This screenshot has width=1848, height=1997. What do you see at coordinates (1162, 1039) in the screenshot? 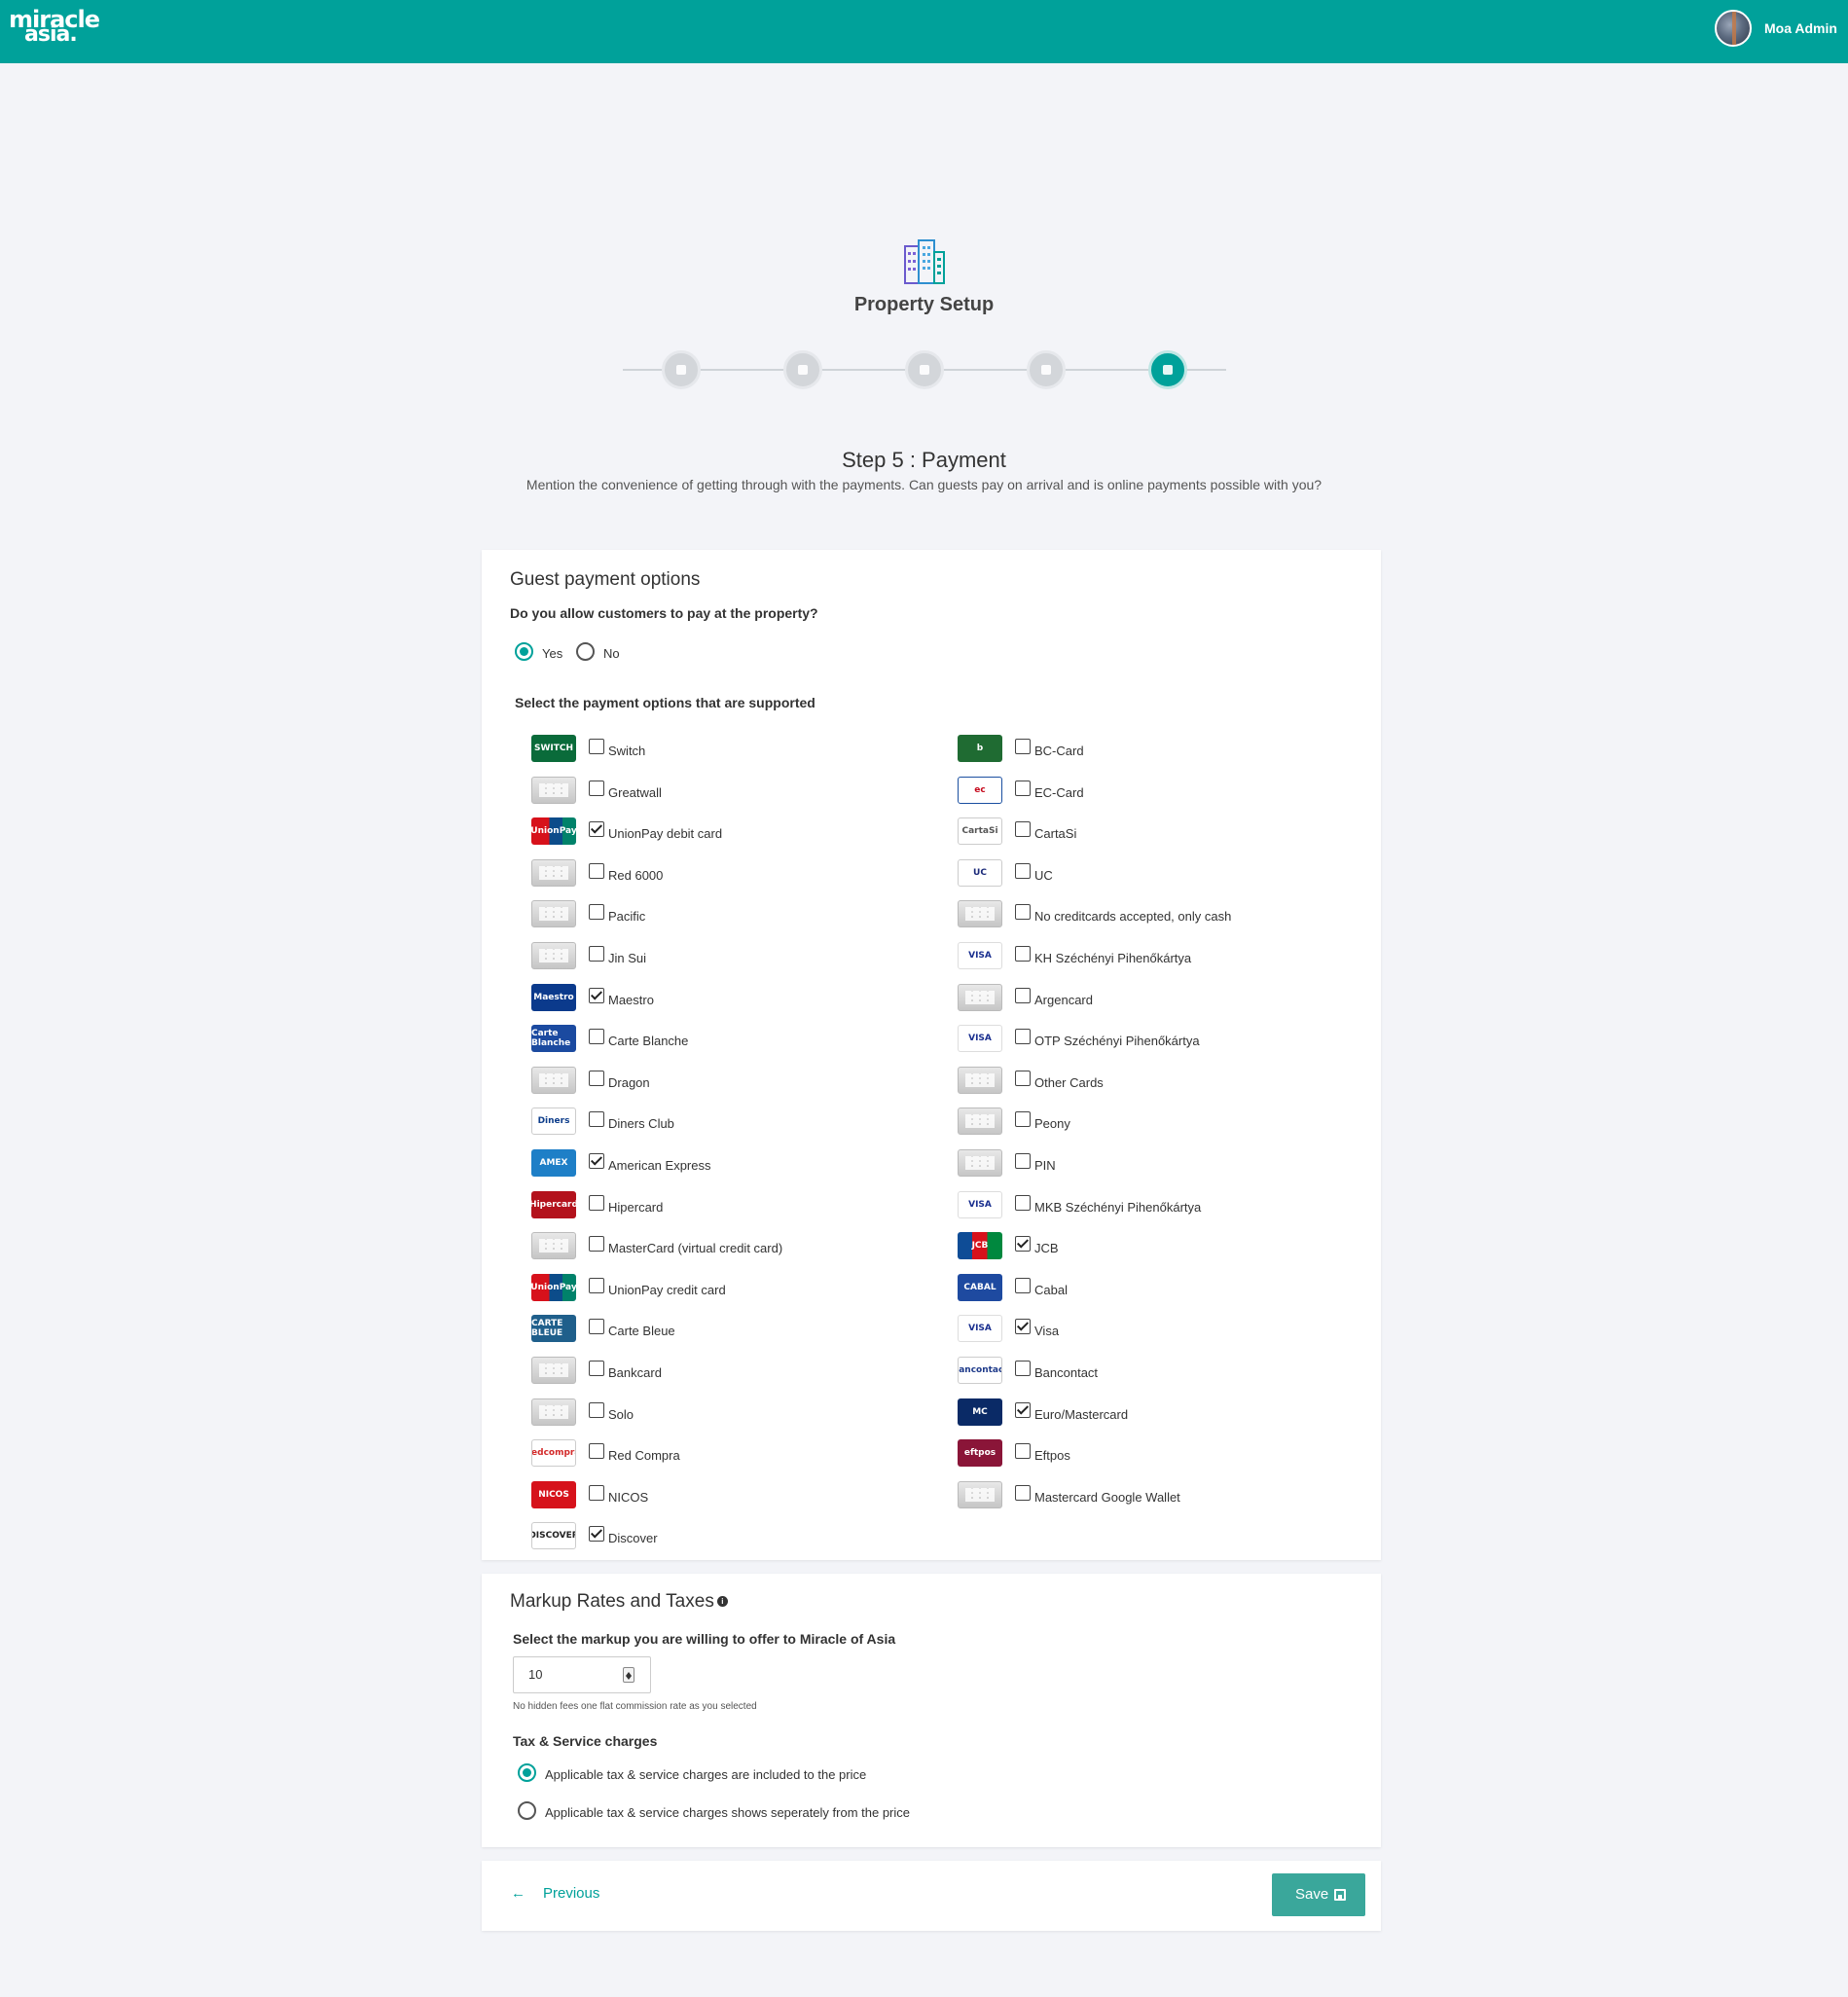
I see `payment-option-row: VISA OTP Széchényi Pihenőkártya` at bounding box center [1162, 1039].